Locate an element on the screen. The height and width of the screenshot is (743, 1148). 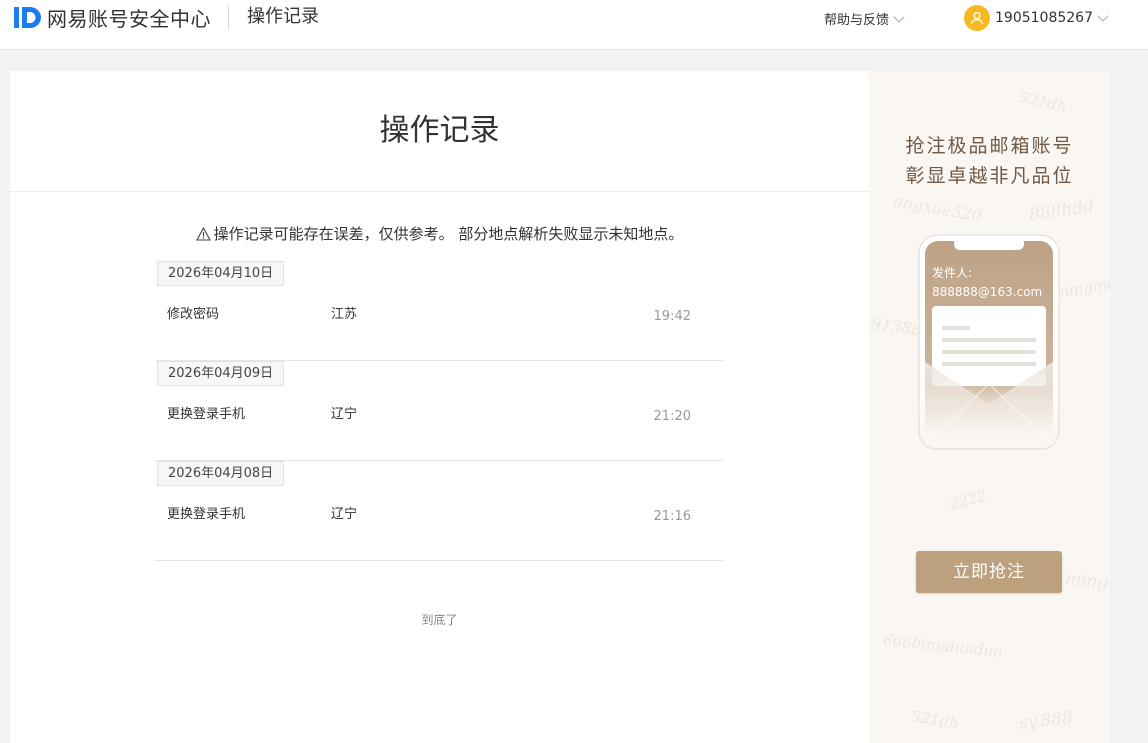
help-feedback-menu: 帮助与反馈 is located at coordinates (864, 18).